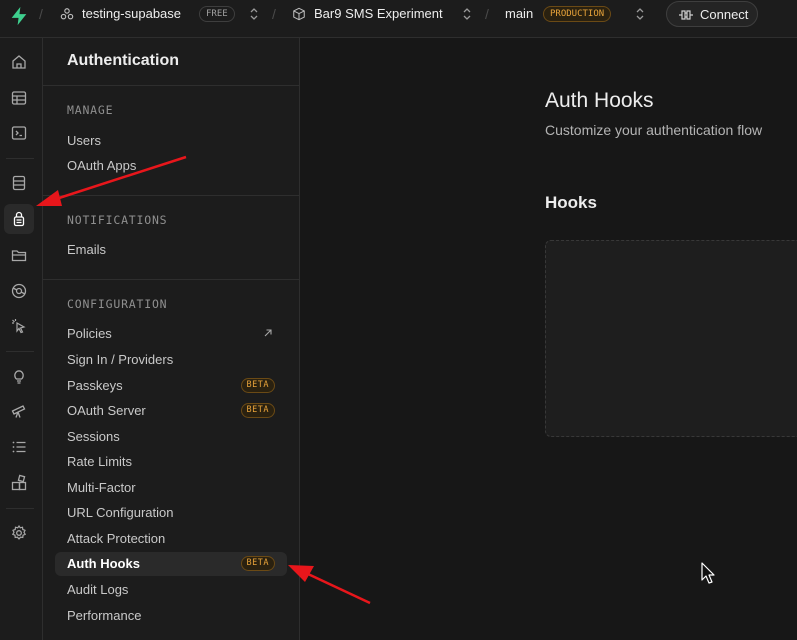 This screenshot has width=797, height=640. Describe the element at coordinates (599, 100) in the screenshot. I see `page-title: Auth Hooks` at that location.